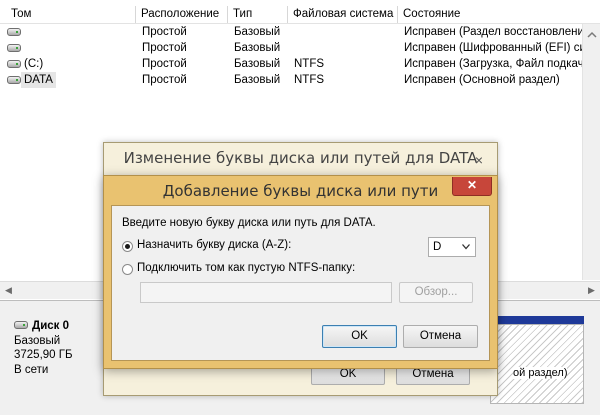  What do you see at coordinates (127, 269) in the screenshot?
I see `mount-folder-radio` at bounding box center [127, 269].